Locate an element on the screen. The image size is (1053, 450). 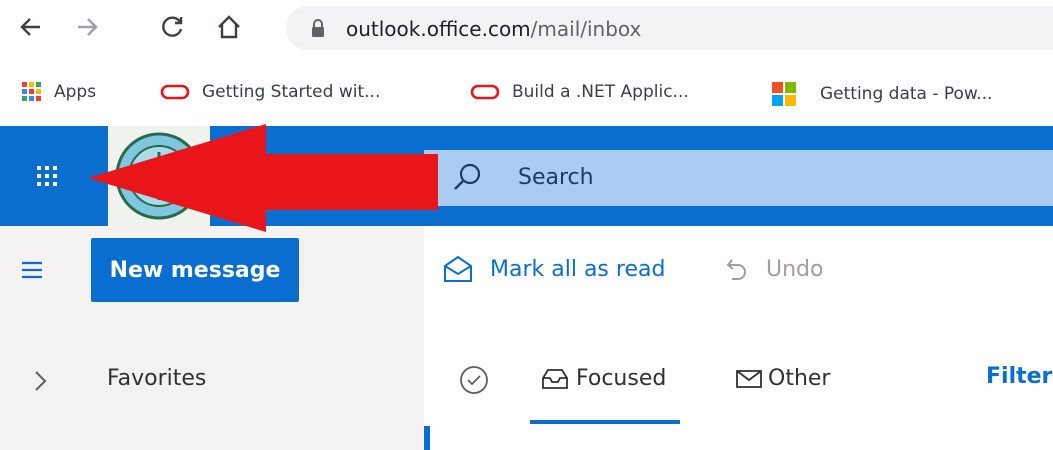
reload-icon is located at coordinates (172, 26).